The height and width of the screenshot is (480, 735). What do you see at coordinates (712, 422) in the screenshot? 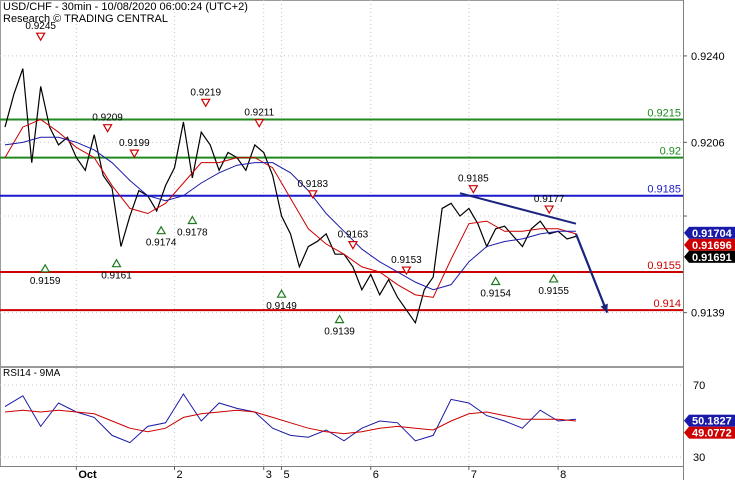
I see `rsi-value-tag-text: 50.1827` at bounding box center [712, 422].